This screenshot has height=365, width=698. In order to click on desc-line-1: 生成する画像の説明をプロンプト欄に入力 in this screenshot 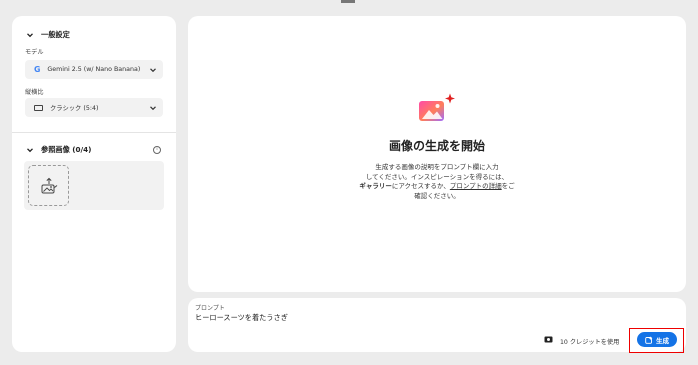, I will do `click(437, 167)`.